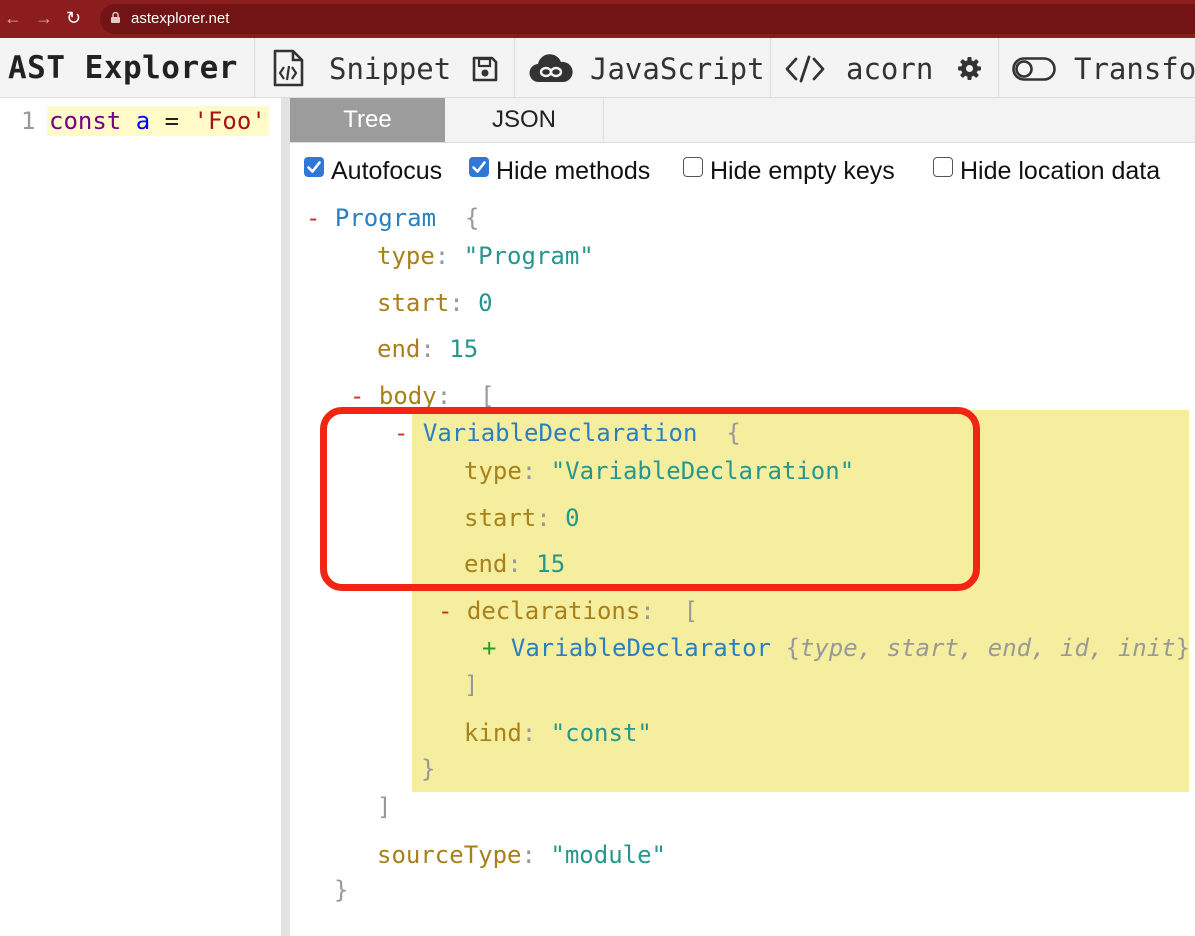  Describe the element at coordinates (568, 611) in the screenshot. I see `tree-property-declarations: - declarations: [` at that location.